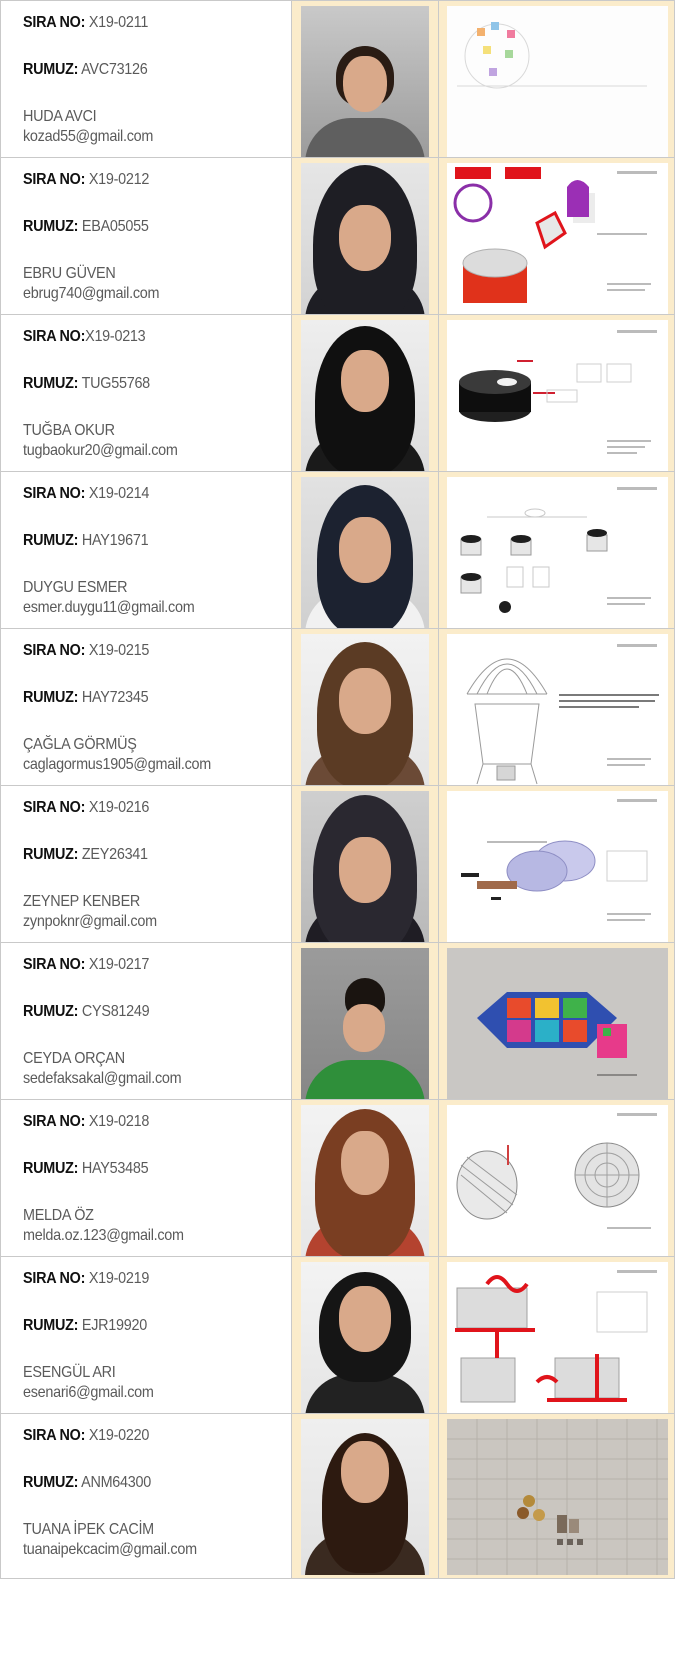  I want to click on rumuz-value: HAY72345, so click(113, 697).